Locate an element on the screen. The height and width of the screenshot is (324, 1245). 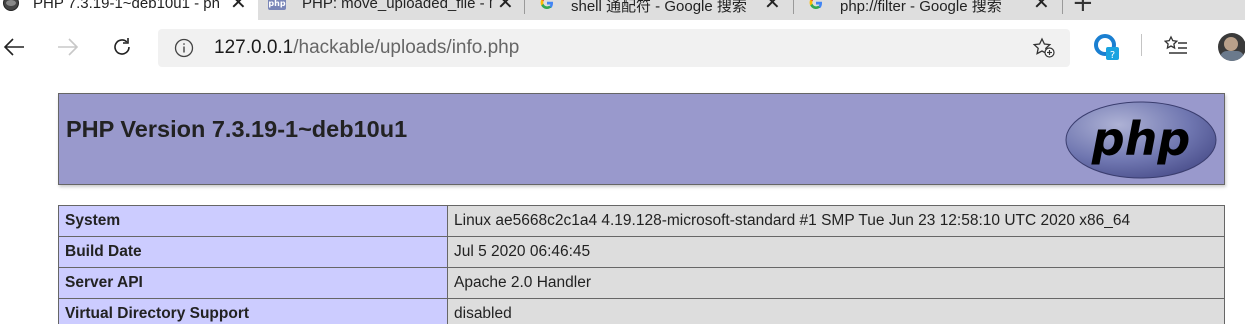
row-key: Virtual Directory Support is located at coordinates (253, 311).